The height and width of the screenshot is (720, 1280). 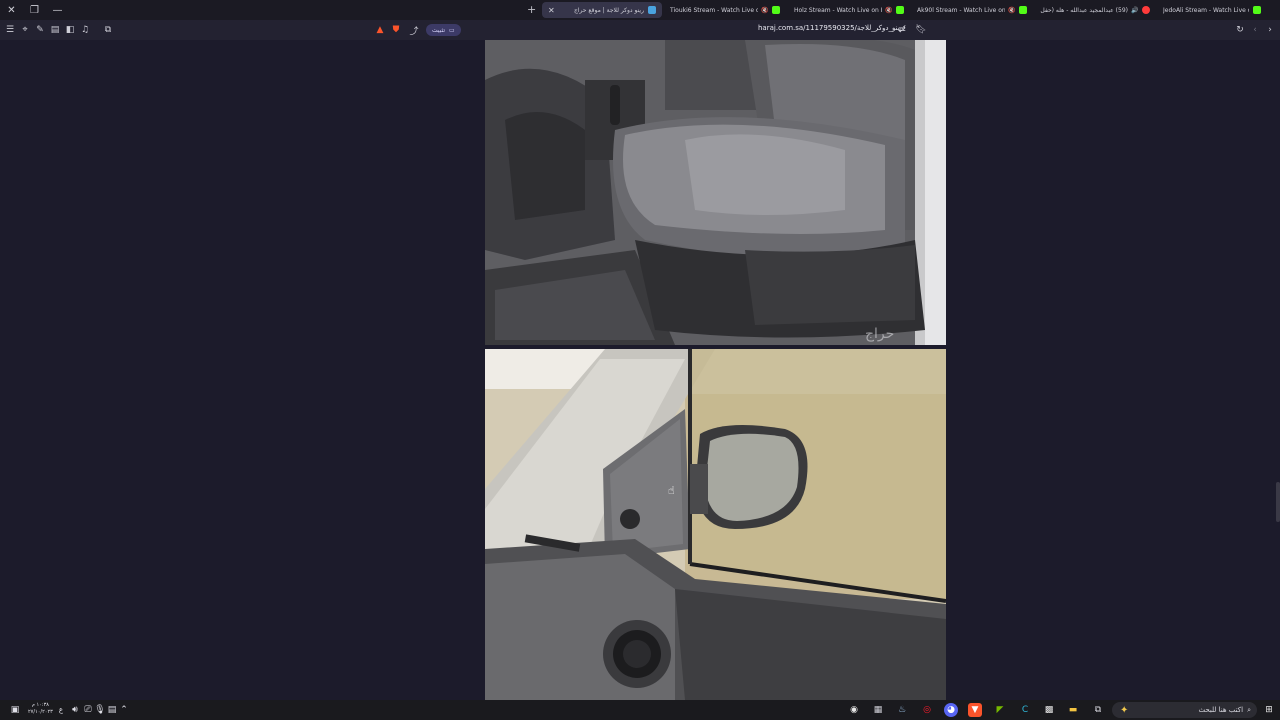 I want to click on close-icon: ✕, so click(x=11, y=10).